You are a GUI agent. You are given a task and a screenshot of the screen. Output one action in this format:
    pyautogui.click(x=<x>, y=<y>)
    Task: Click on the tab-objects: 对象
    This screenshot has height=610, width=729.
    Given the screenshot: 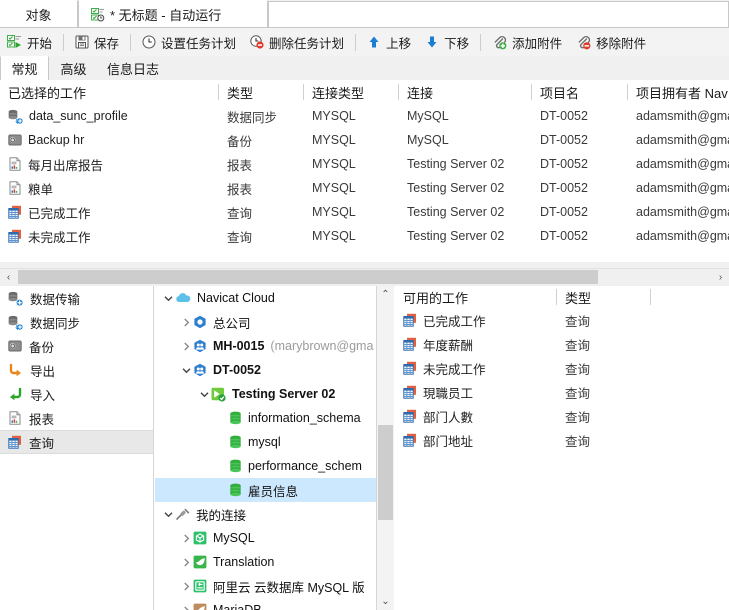 What is the action you would take?
    pyautogui.click(x=39, y=14)
    